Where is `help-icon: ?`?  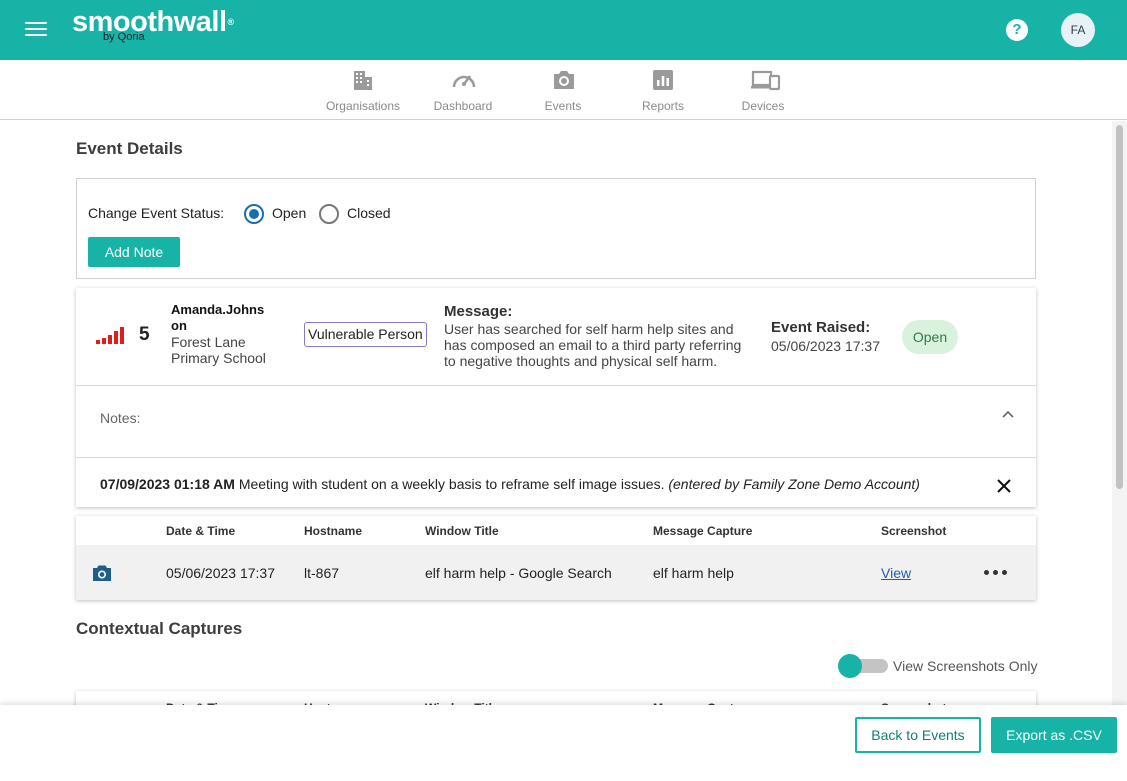 help-icon: ? is located at coordinates (1017, 30).